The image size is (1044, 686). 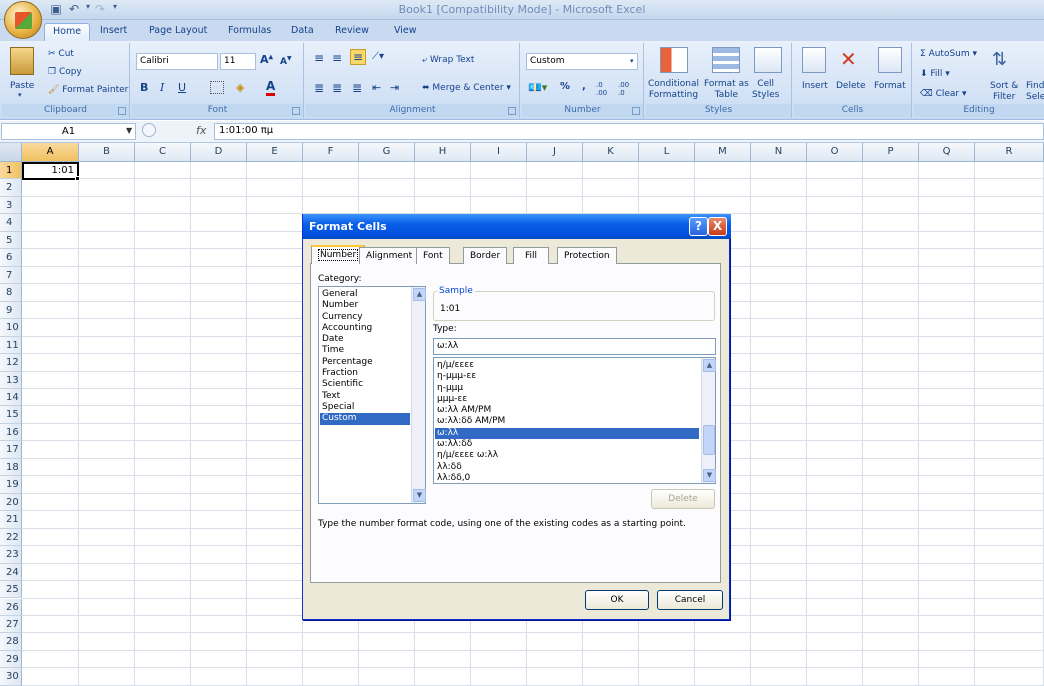 What do you see at coordinates (765, 90) in the screenshot?
I see `cell-styles-button: Cell Styles` at bounding box center [765, 90].